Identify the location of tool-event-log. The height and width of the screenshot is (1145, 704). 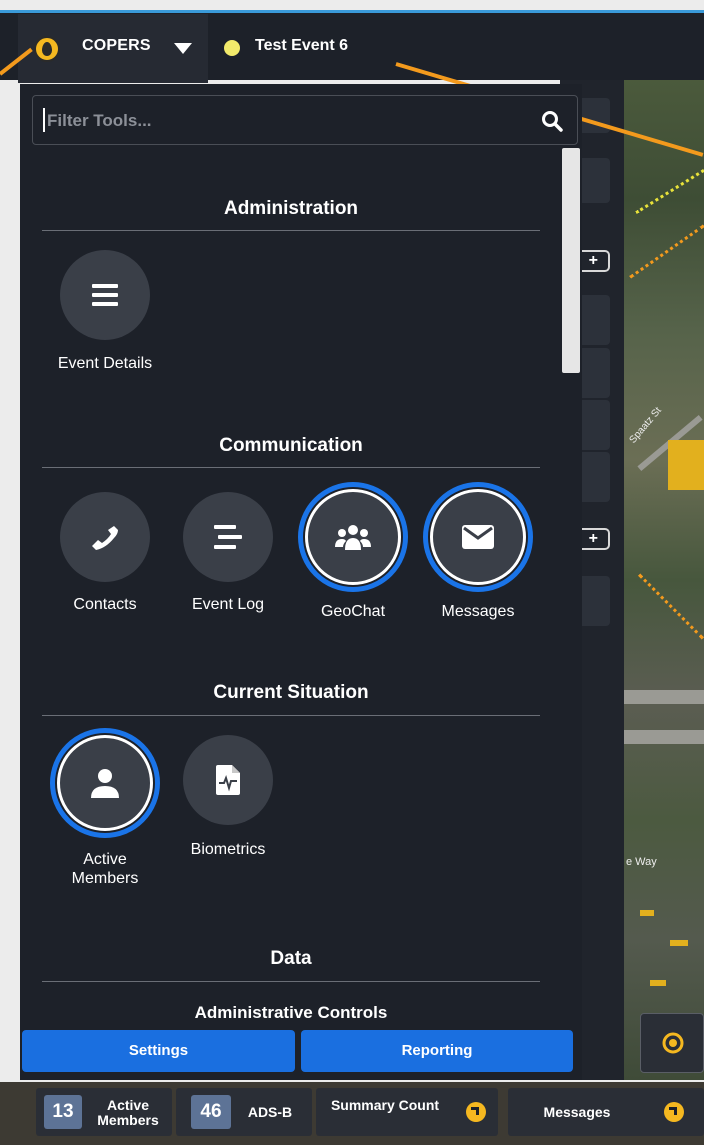
(228, 537).